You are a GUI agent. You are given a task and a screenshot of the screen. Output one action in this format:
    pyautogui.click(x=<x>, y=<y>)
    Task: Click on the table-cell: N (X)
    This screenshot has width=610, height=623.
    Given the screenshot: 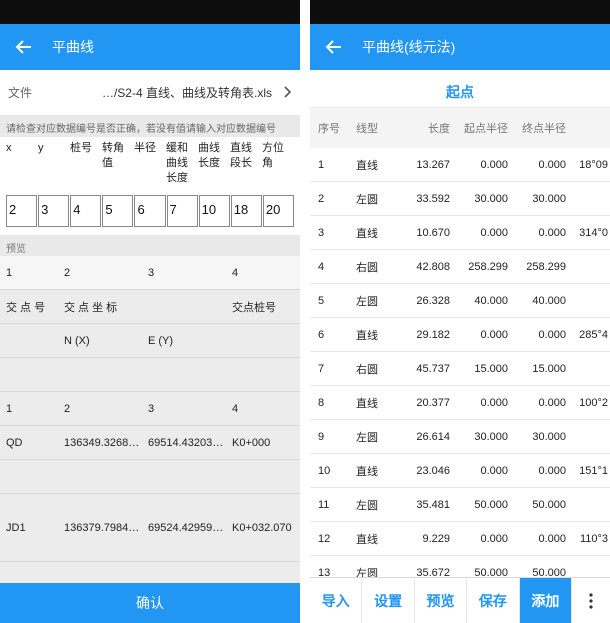 What is the action you would take?
    pyautogui.click(x=106, y=341)
    